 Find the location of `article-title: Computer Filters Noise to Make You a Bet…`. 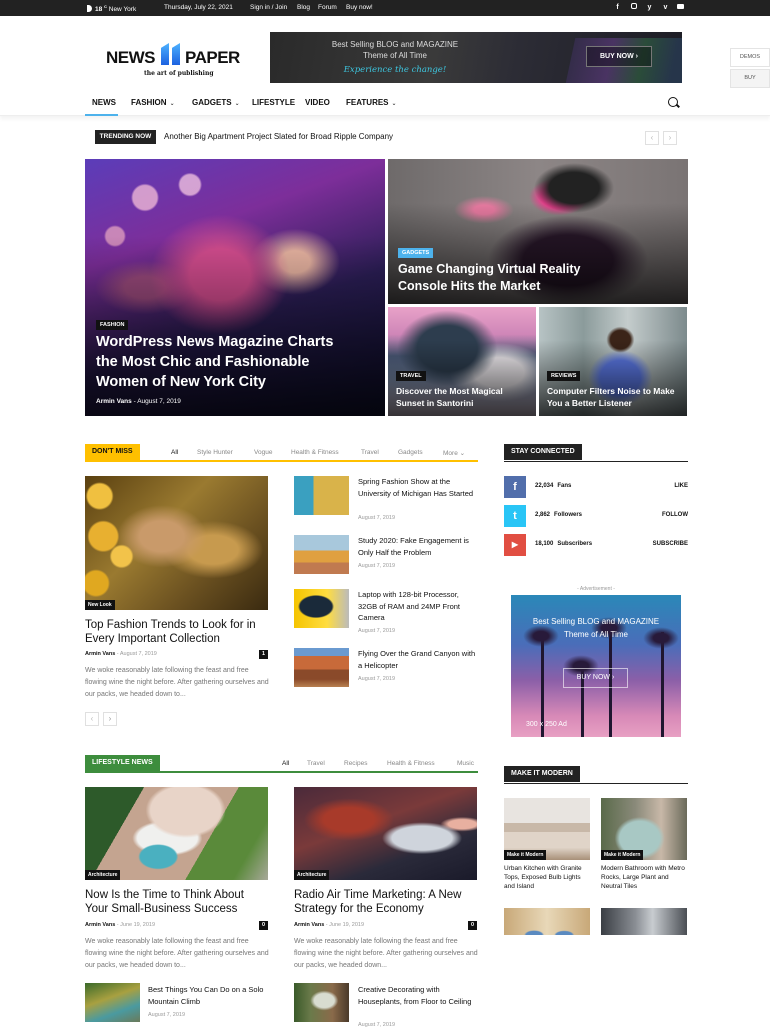

article-title: Computer Filters Noise to Make You a Bet… is located at coordinates (617, 397).